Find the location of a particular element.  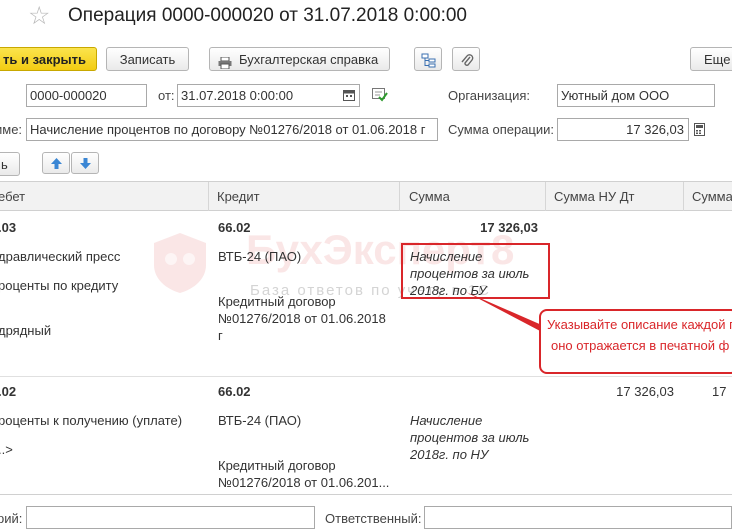

debit-subconto-1: роценты к получению (уплате) is located at coordinates (91, 420).